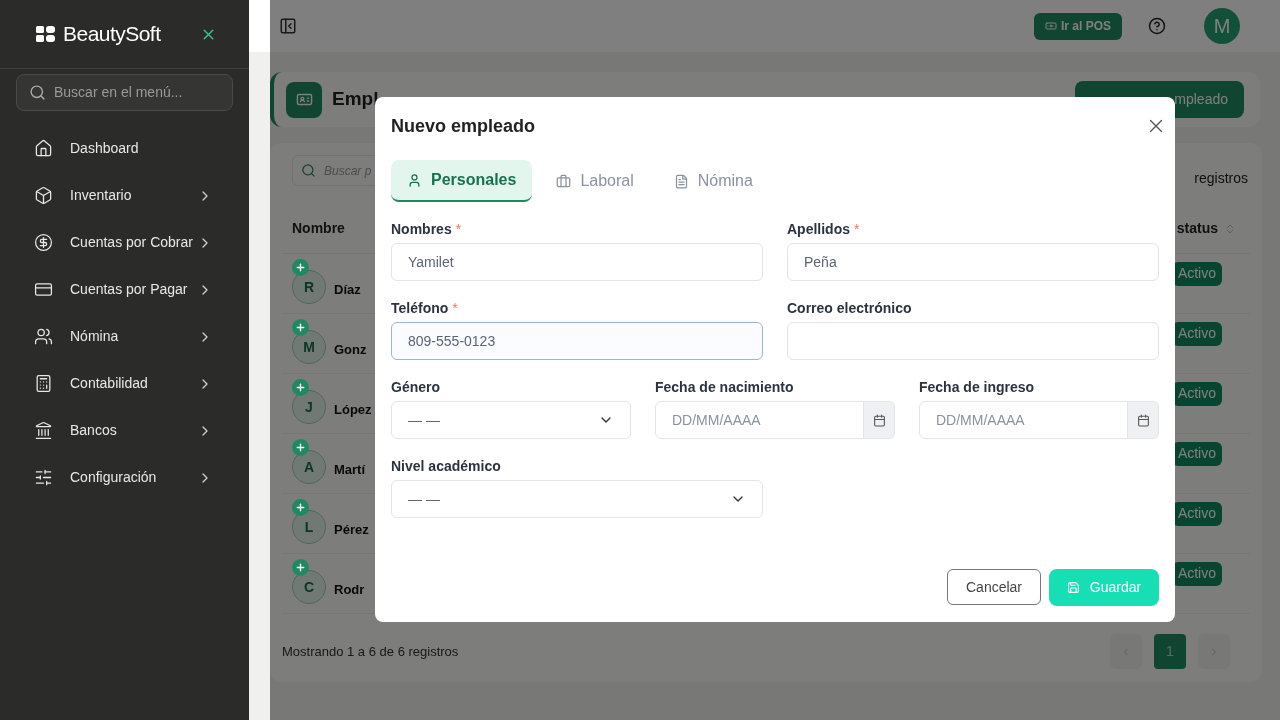 The image size is (1280, 720). Describe the element at coordinates (681, 181) in the screenshot. I see `document-icon` at that location.